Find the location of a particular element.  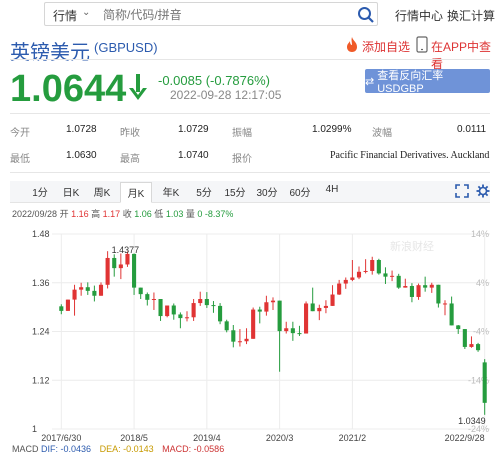

macd-value: -0.0586 is located at coordinates (209, 449).